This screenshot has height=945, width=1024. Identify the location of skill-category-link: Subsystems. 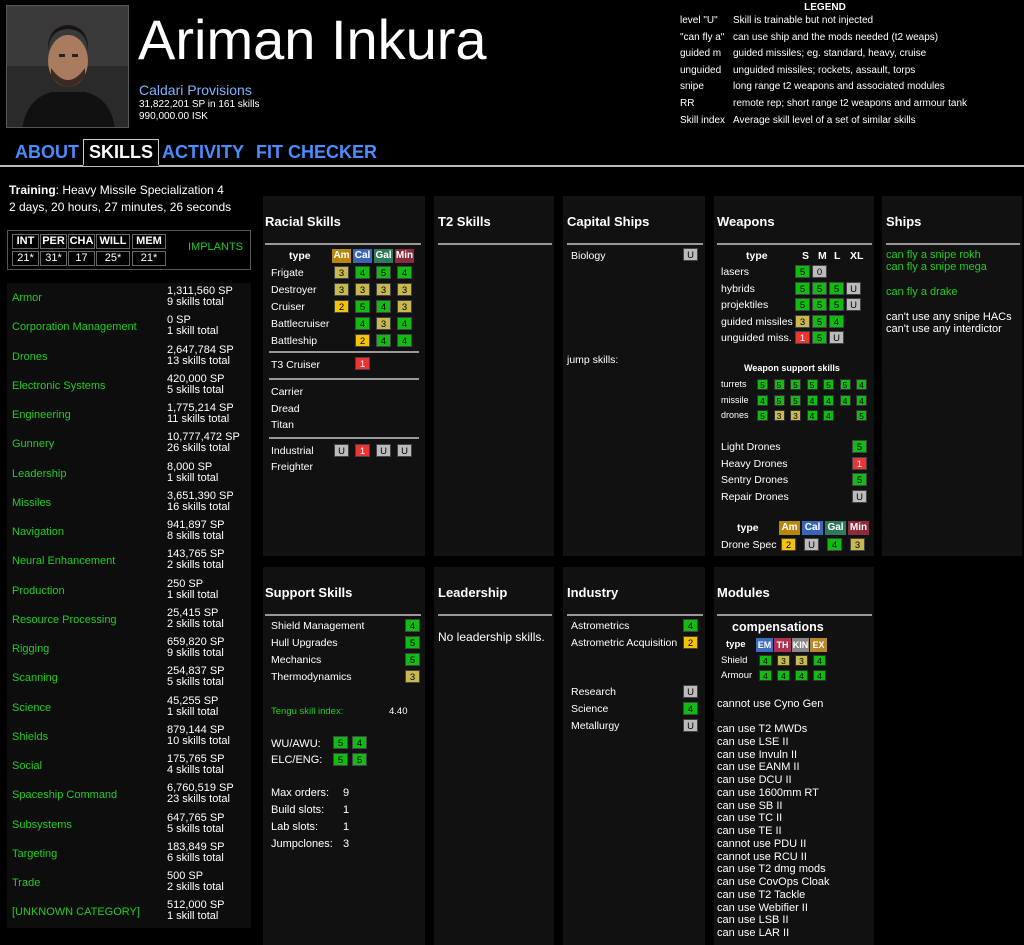
(42, 825).